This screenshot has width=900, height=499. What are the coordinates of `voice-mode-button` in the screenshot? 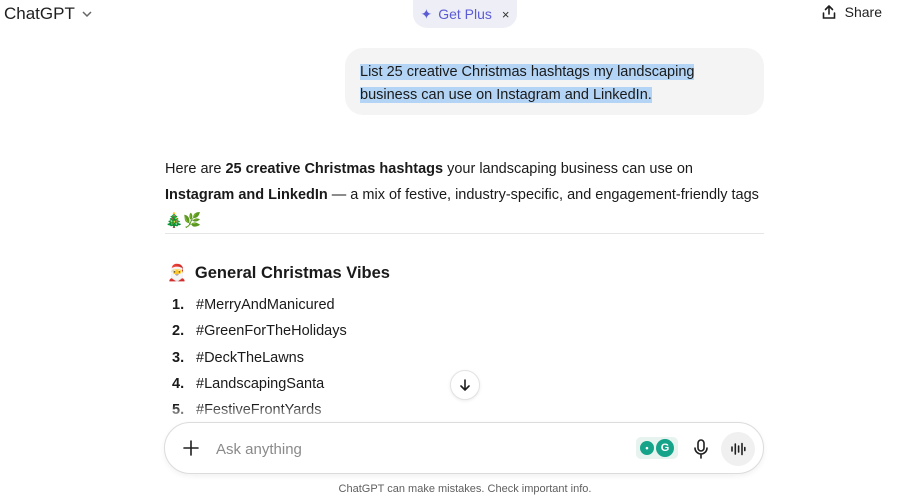 It's located at (738, 449).